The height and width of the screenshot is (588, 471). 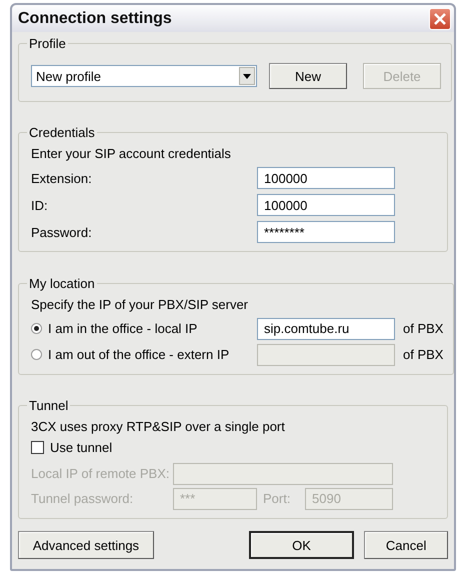 What do you see at coordinates (140, 304) in the screenshot?
I see `hint-text: Specify the IP of your PBX/SIP server` at bounding box center [140, 304].